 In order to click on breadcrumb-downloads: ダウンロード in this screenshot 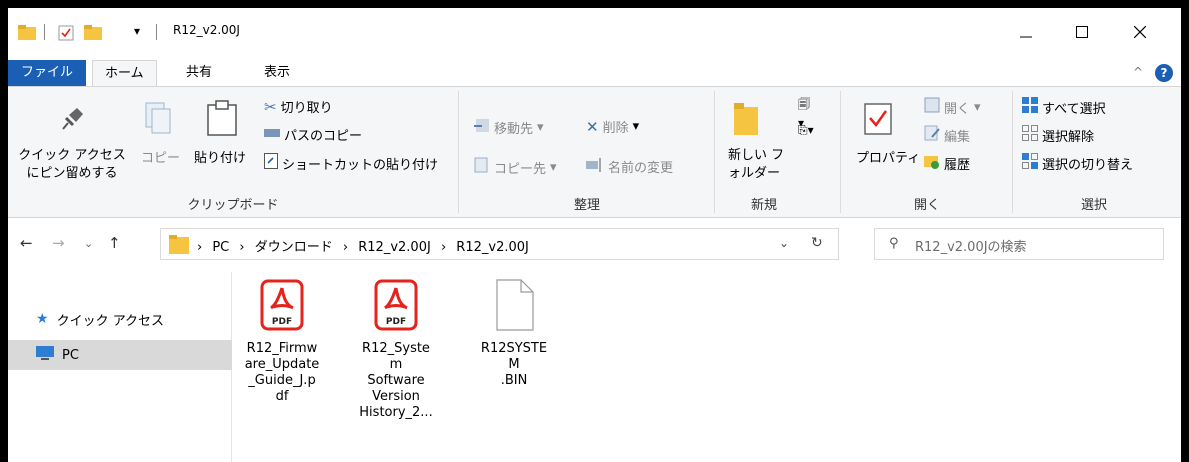, I will do `click(294, 247)`.